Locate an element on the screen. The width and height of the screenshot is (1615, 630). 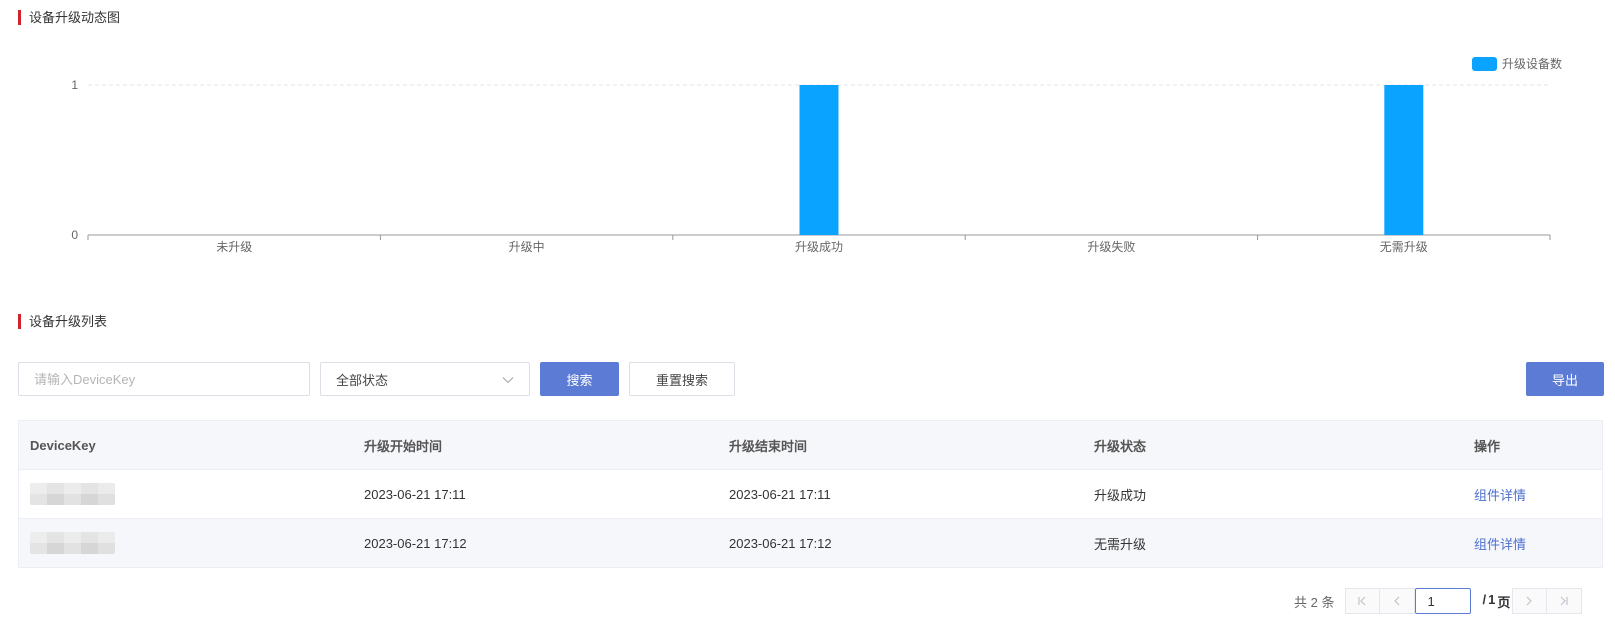
y-tick-label: 1 is located at coordinates (74, 85).